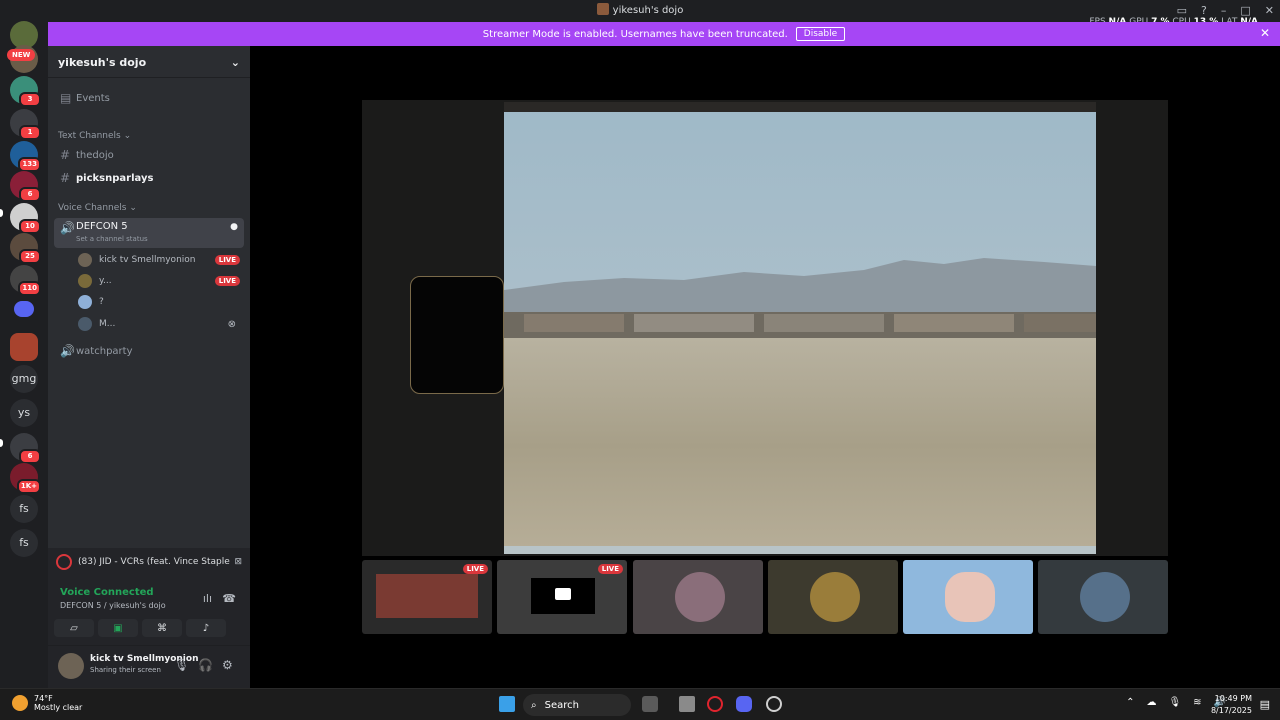  What do you see at coordinates (234, 227) in the screenshot?
I see `chat-icon: ●` at bounding box center [234, 227].